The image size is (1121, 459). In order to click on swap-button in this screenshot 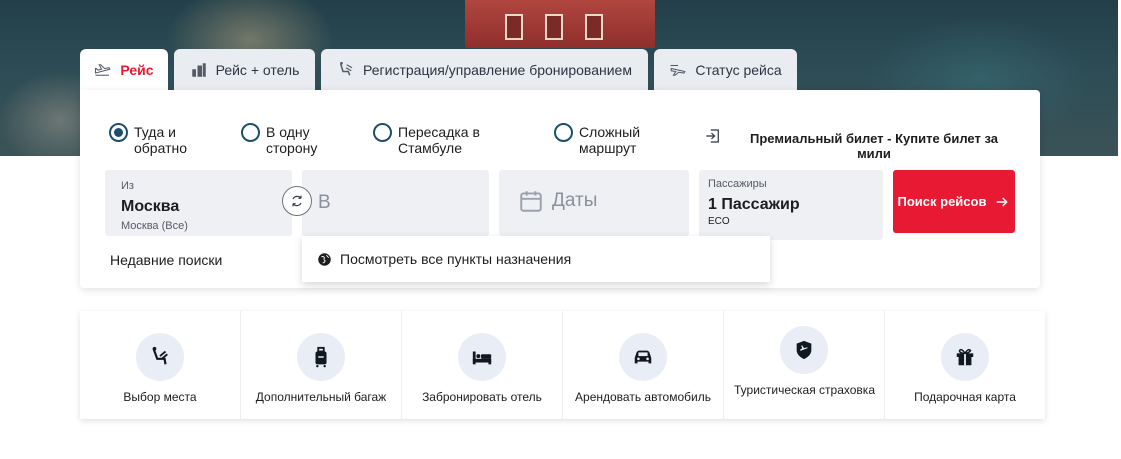, I will do `click(297, 201)`.